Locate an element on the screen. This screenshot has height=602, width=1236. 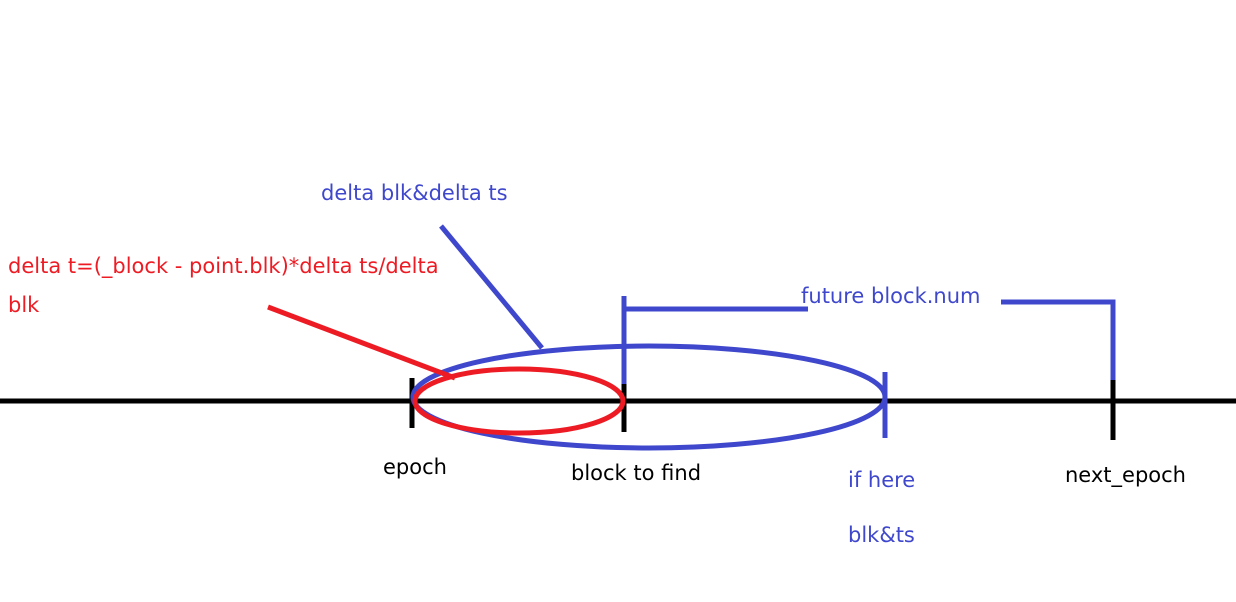
formula-pointer is located at coordinates (361, 342).